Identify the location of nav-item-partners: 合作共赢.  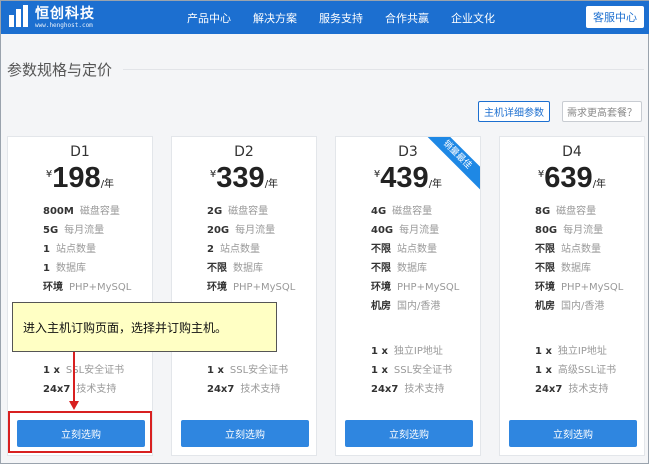
(407, 18).